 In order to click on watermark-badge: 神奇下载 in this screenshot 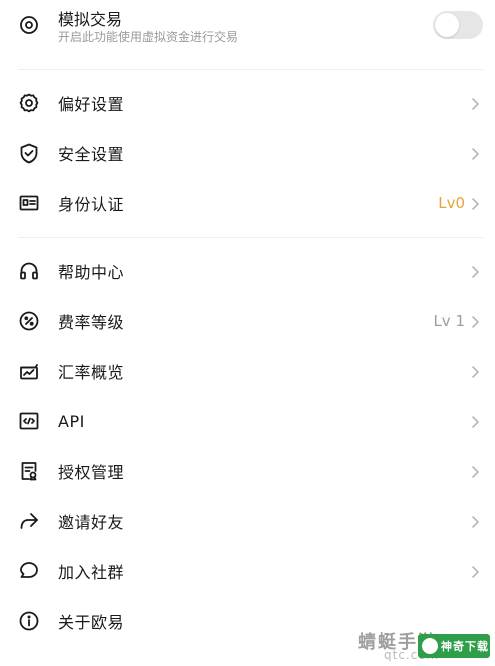, I will do `click(454, 646)`.